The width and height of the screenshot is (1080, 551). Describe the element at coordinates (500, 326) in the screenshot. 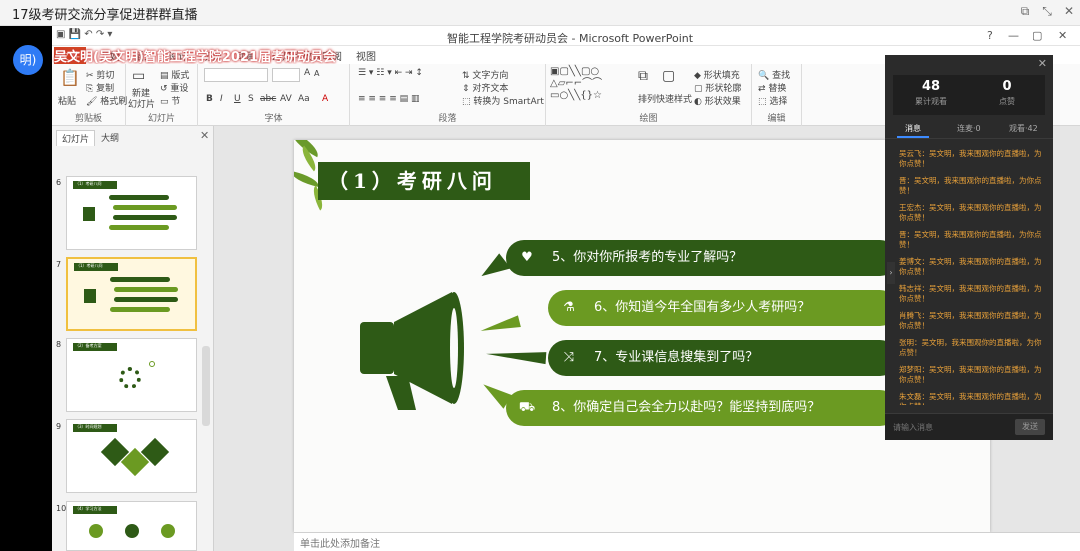

I see `callout-tail` at that location.